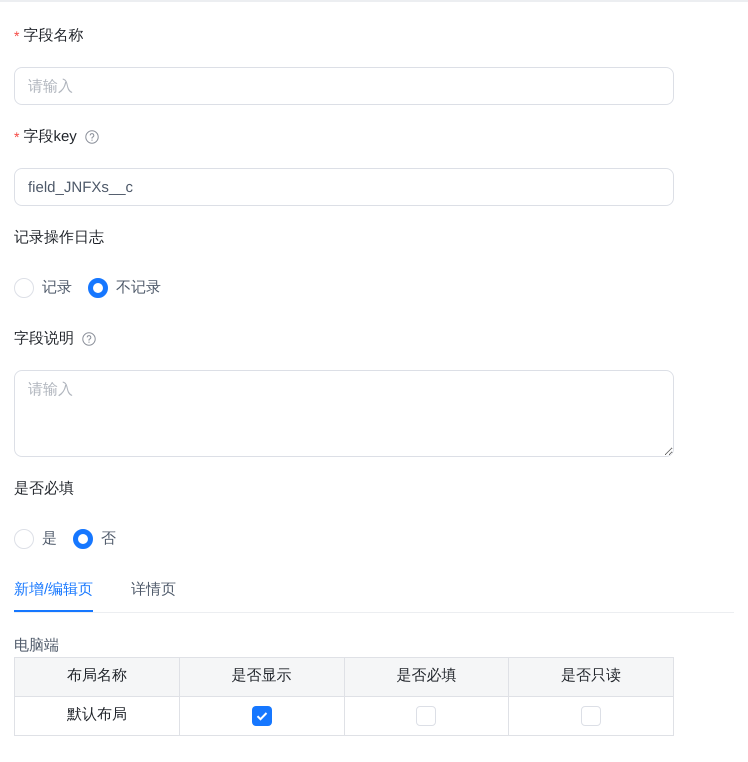 The width and height of the screenshot is (748, 762). I want to click on table-cell: 默认布局, so click(97, 715).